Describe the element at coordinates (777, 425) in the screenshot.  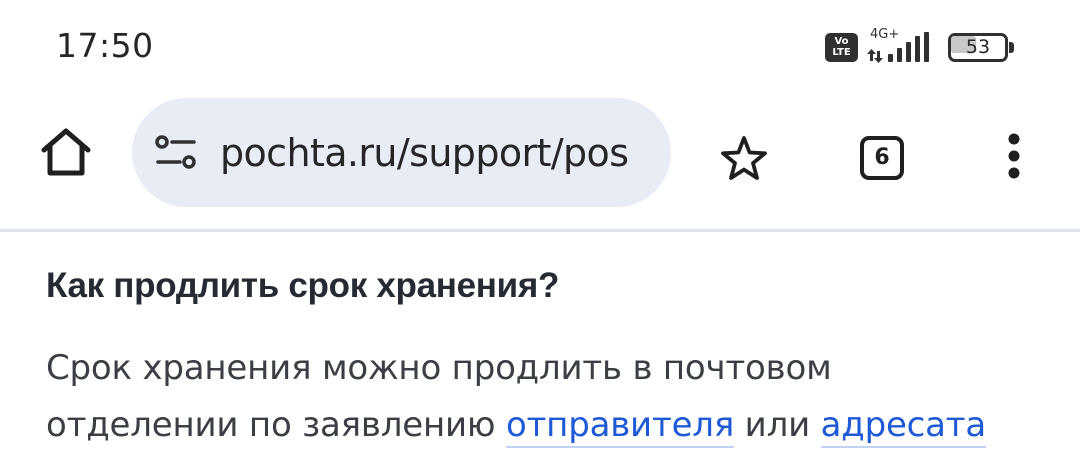
I see `article-body-text: или` at that location.